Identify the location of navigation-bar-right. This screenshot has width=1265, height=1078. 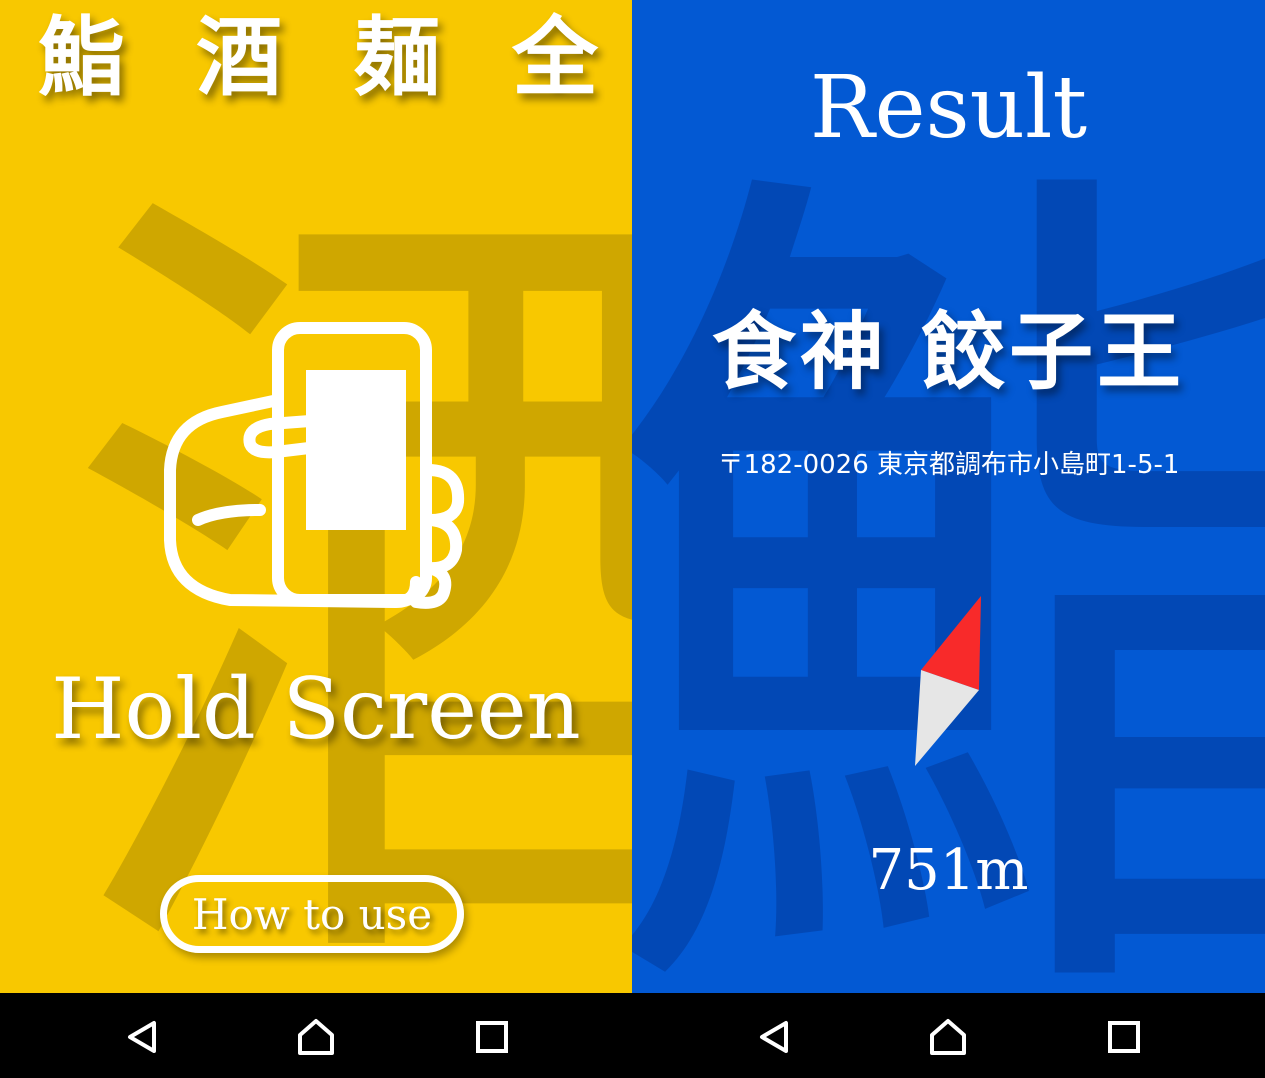
(948, 1035).